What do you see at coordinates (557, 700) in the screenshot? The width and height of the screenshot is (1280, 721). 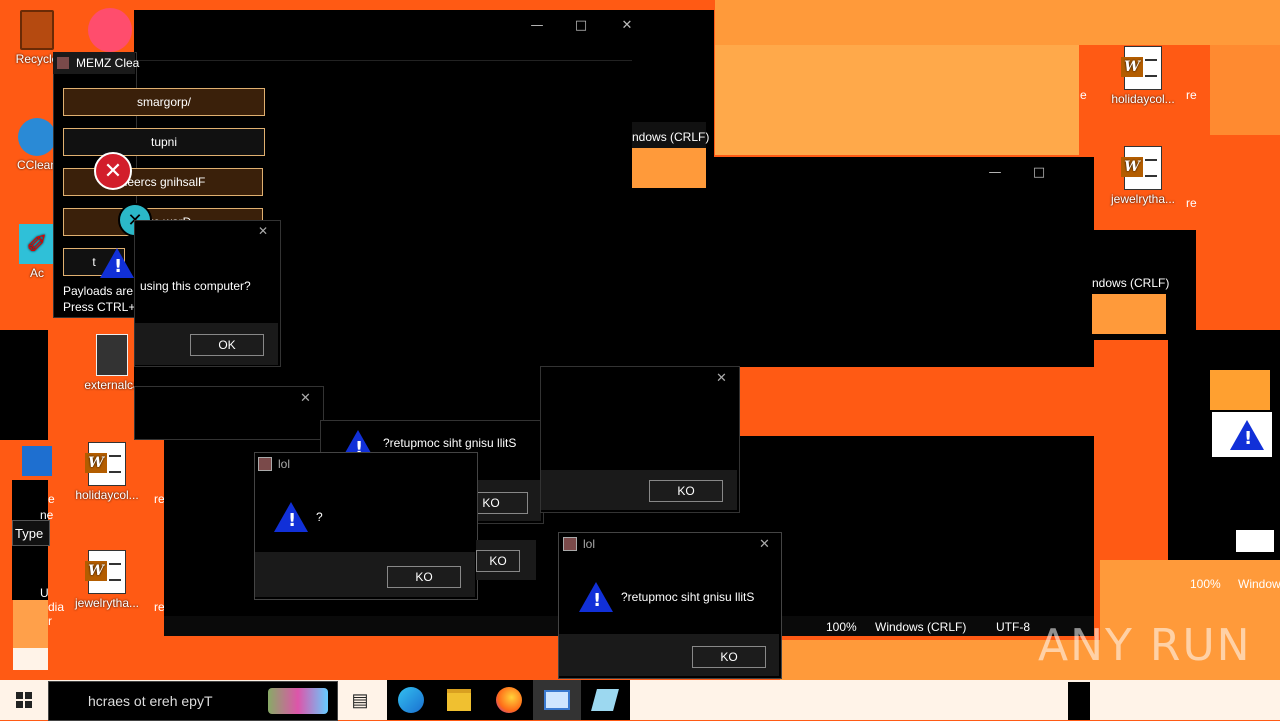 I see `notepad-taskbar-icon` at bounding box center [557, 700].